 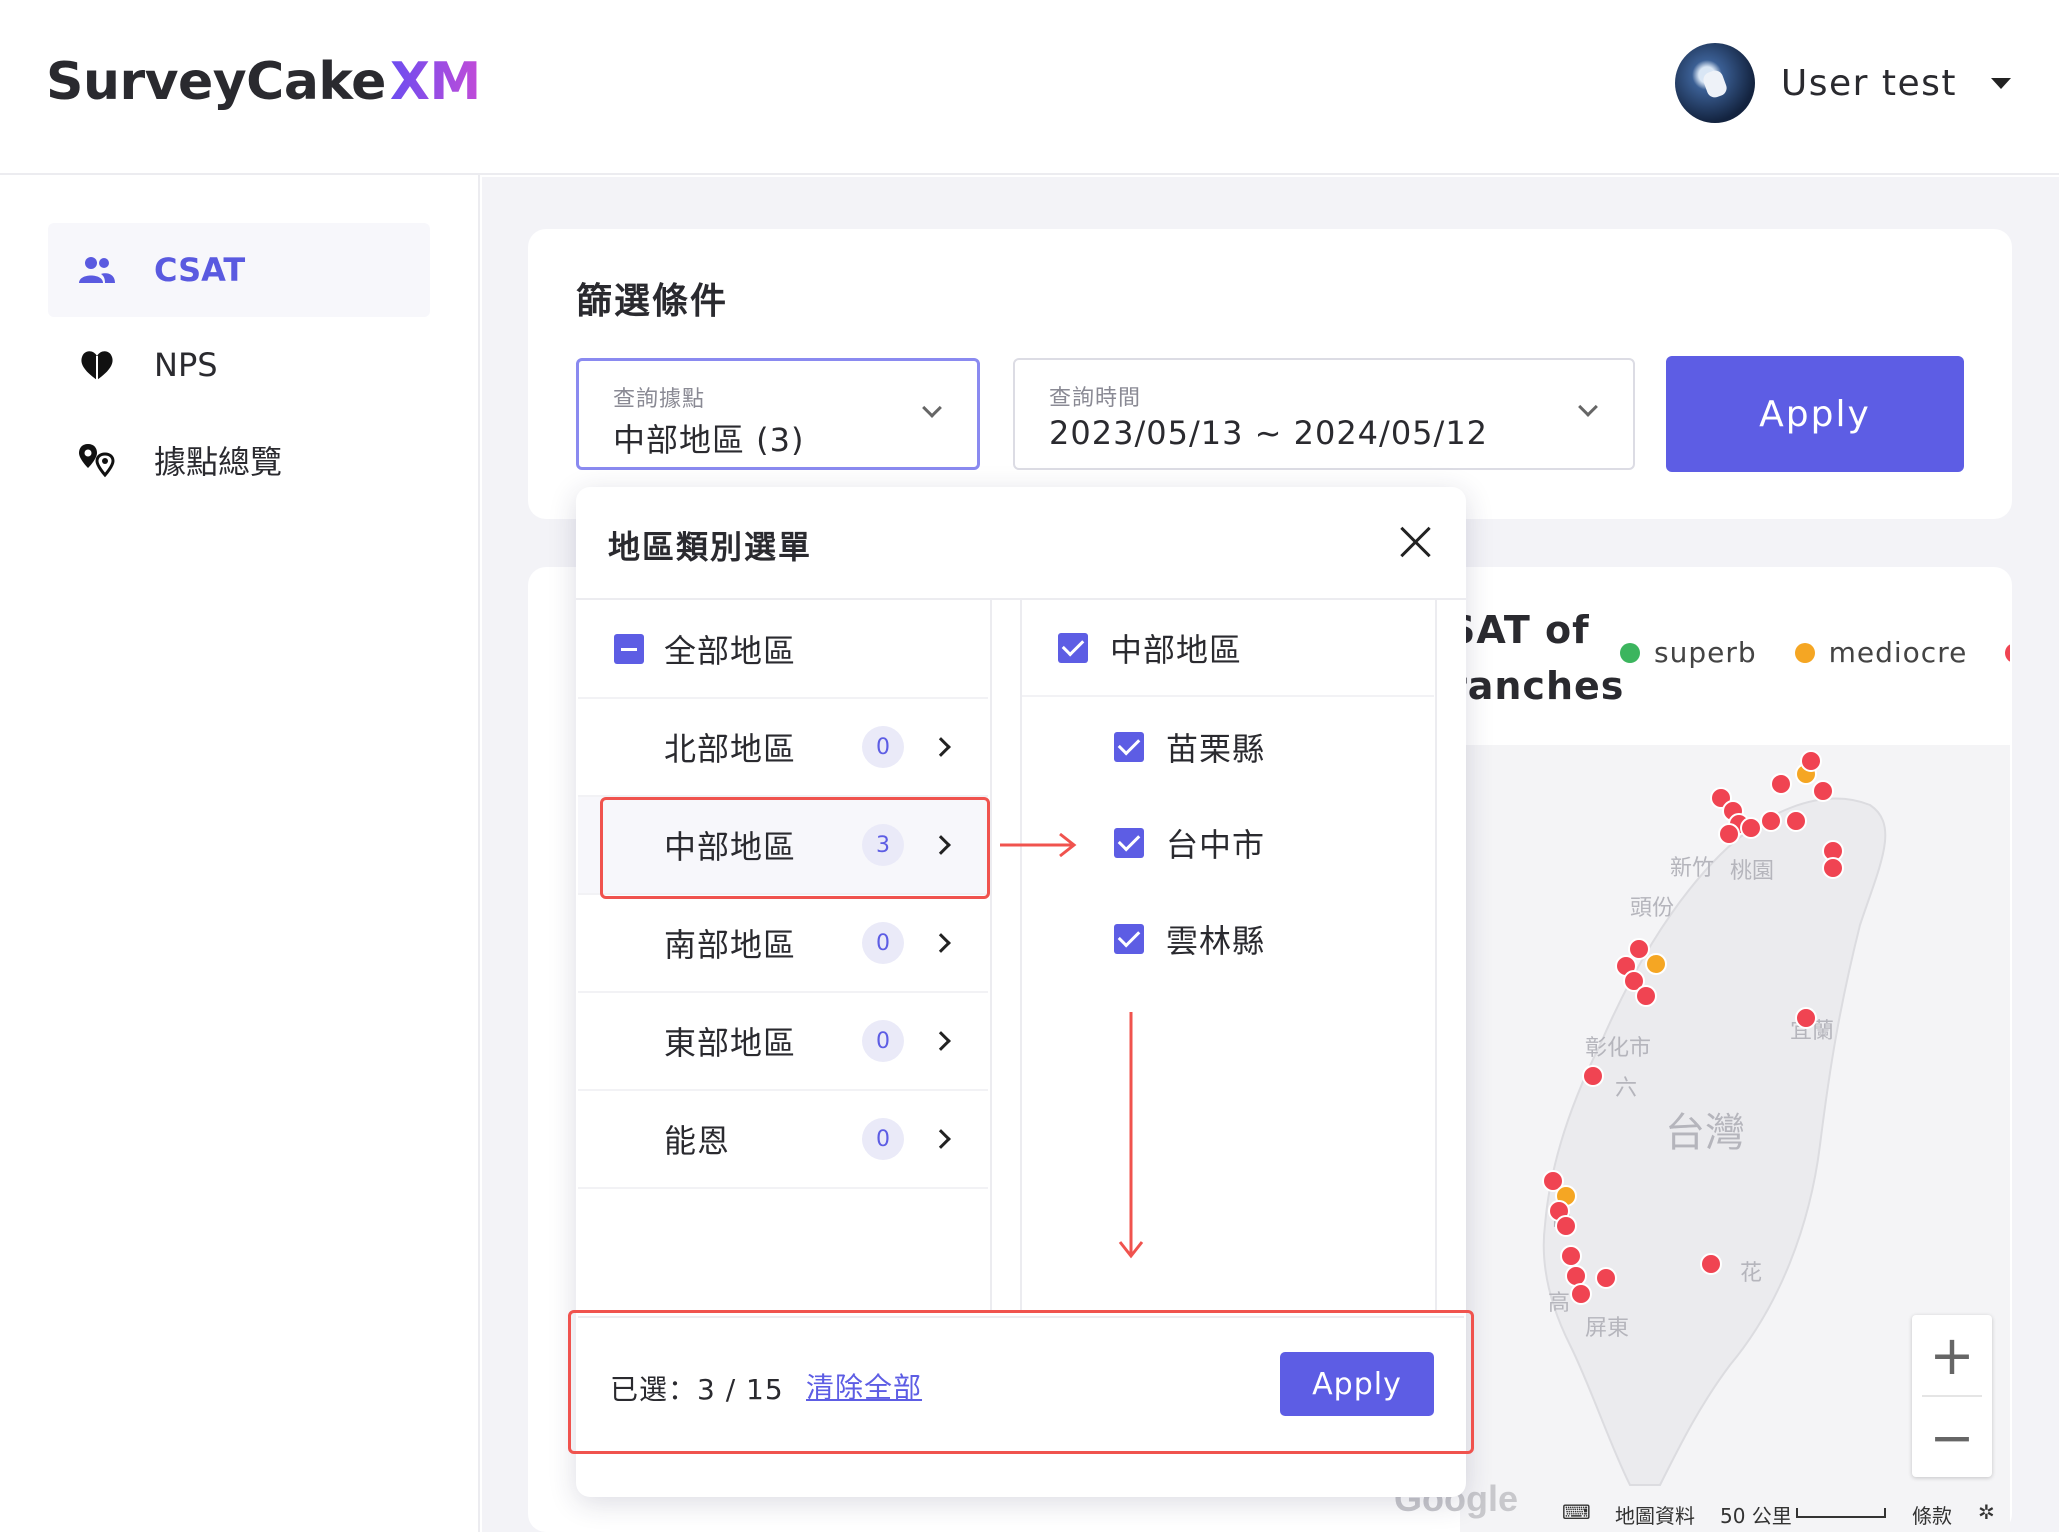 I want to click on map-zoom-control: + −, so click(x=1952, y=1396).